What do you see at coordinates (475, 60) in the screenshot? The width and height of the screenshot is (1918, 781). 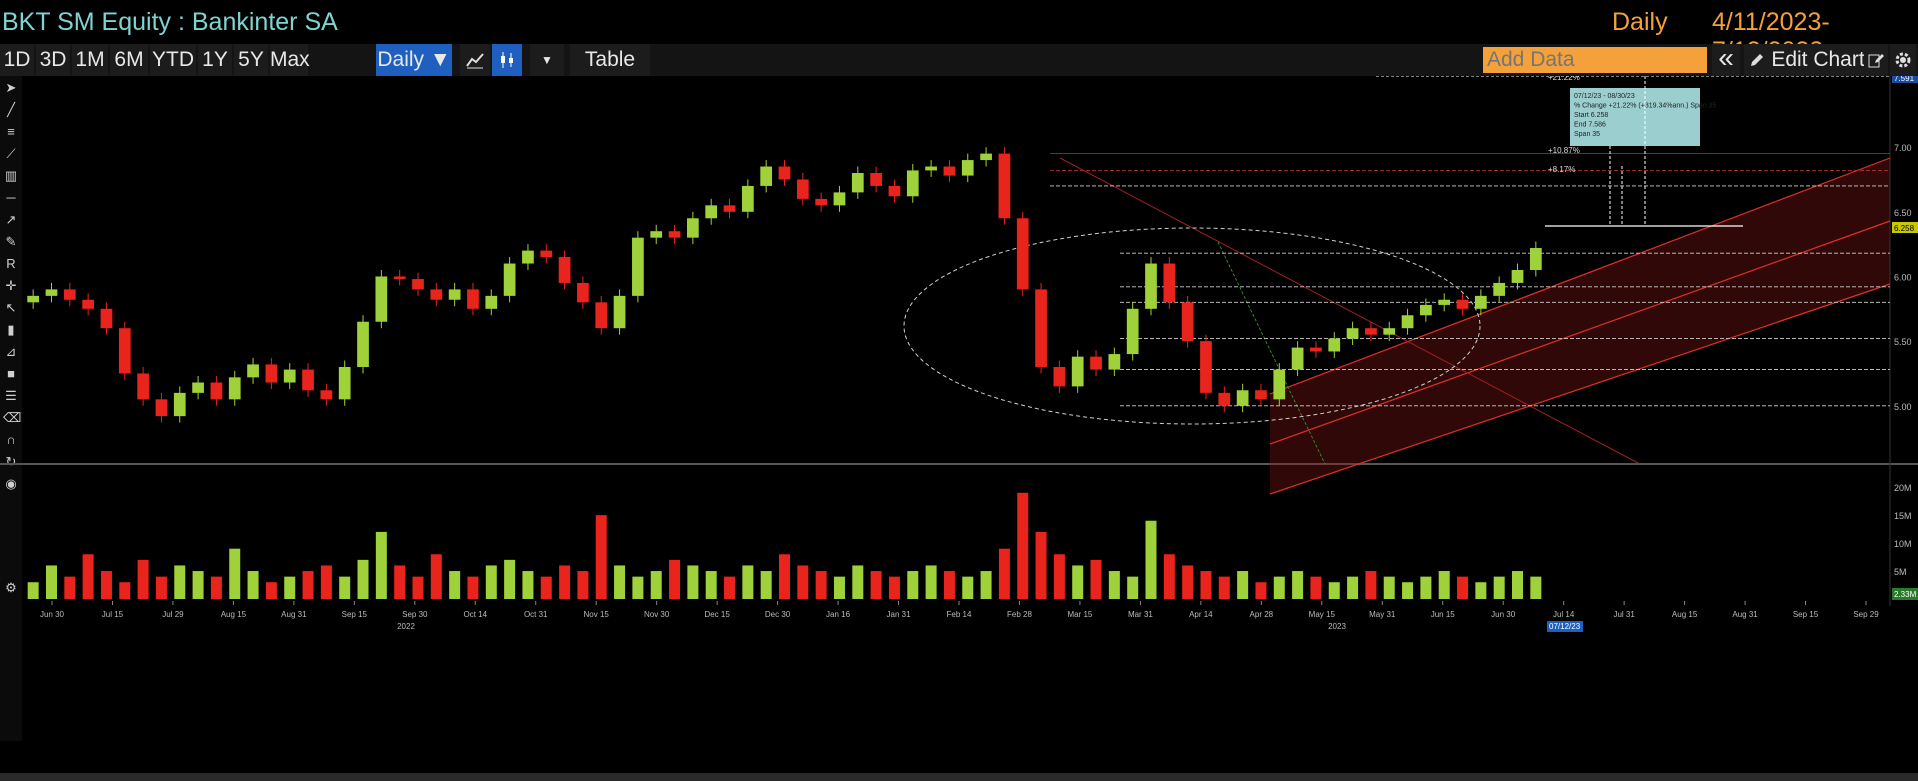 I see `line-chart-icon` at bounding box center [475, 60].